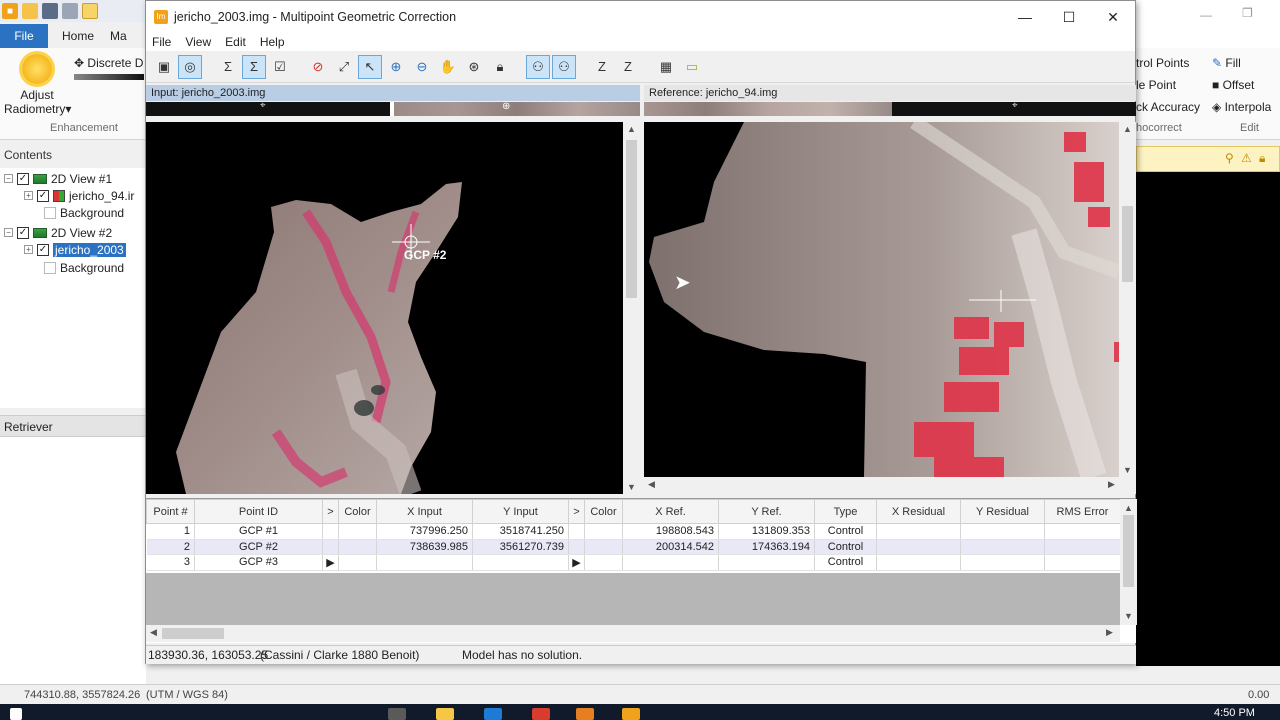 This screenshot has width=1280, height=720. What do you see at coordinates (43, 249) in the screenshot?
I see `jericho2003-checkbox: ✓` at bounding box center [43, 249].